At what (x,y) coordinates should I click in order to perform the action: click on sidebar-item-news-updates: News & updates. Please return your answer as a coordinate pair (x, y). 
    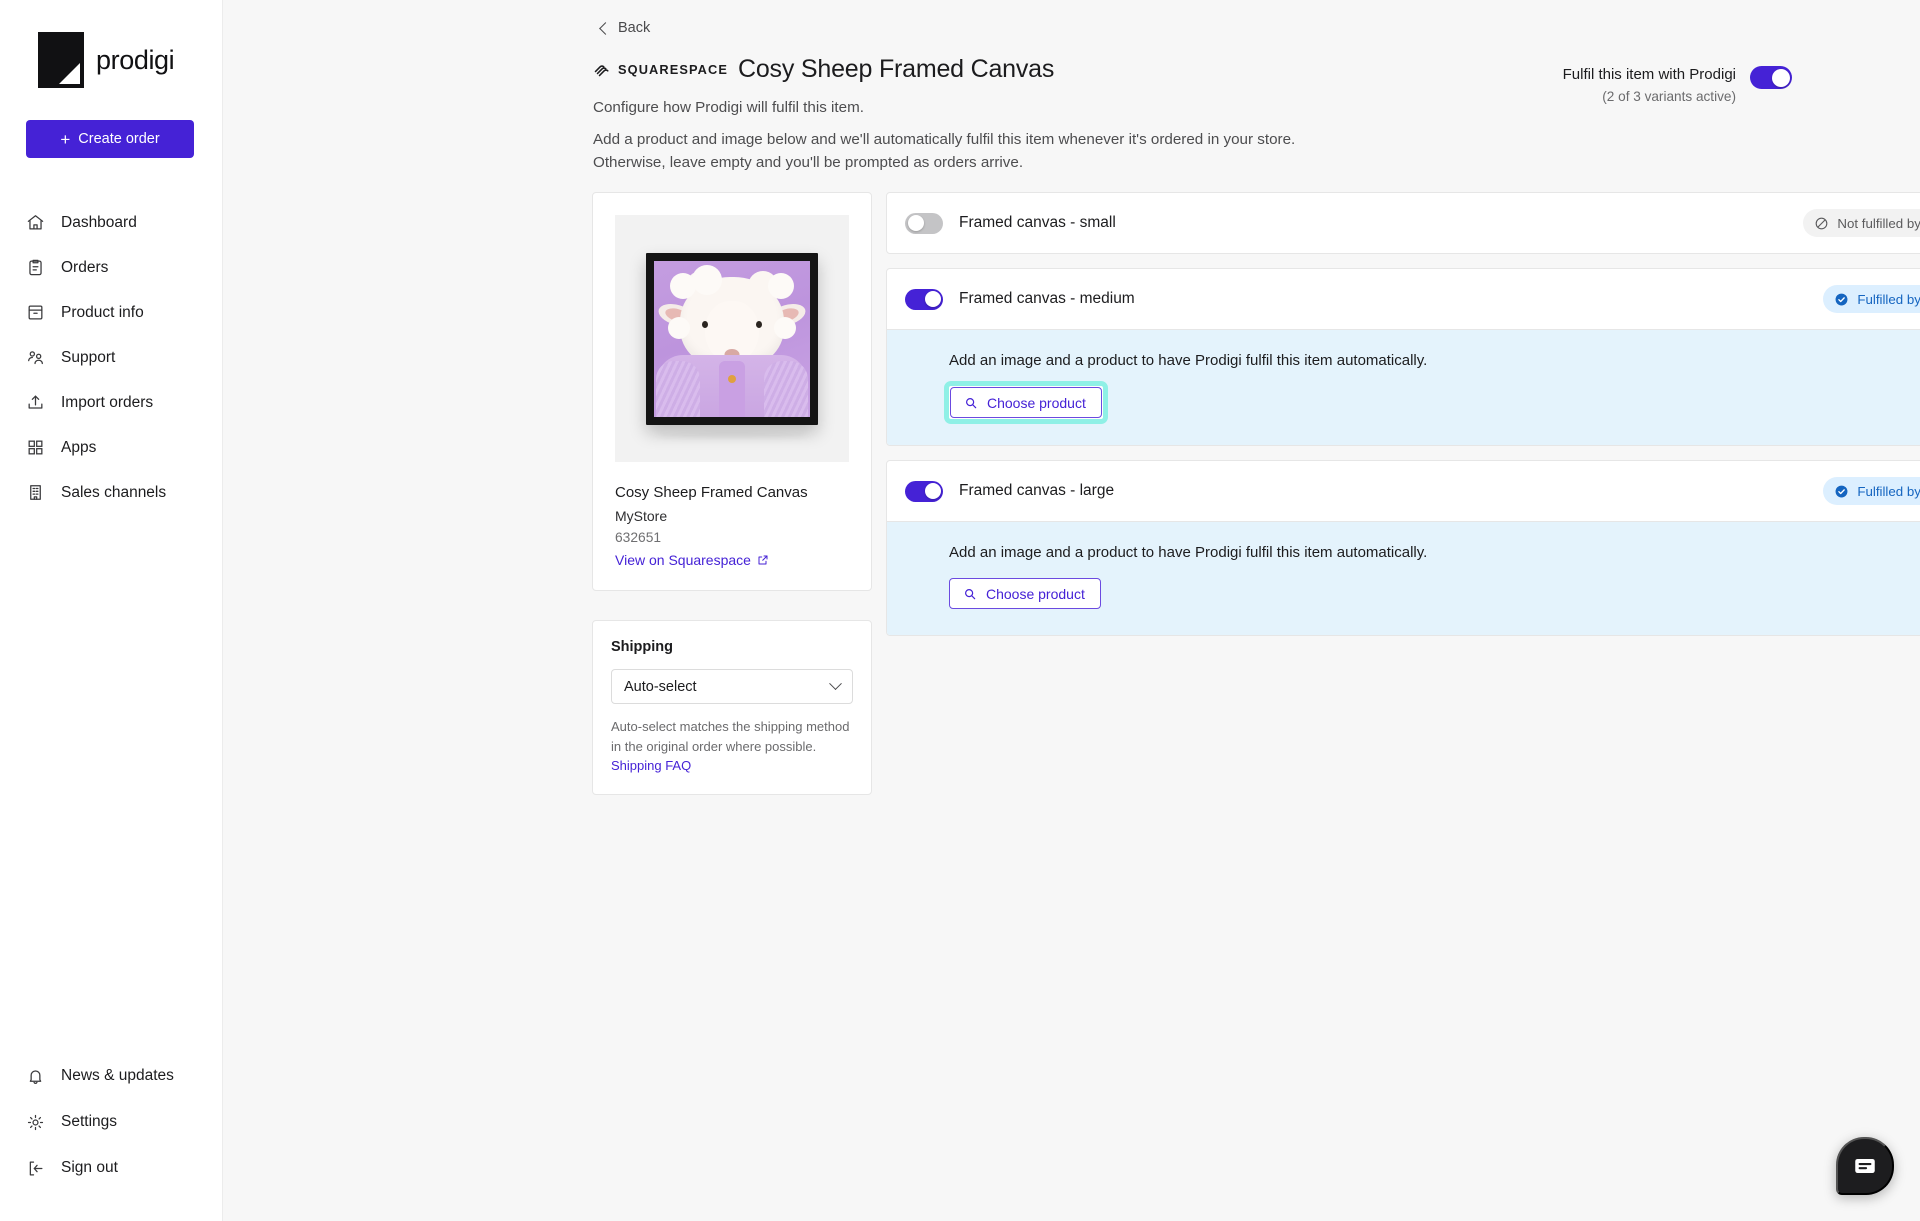
    Looking at the image, I should click on (111, 1076).